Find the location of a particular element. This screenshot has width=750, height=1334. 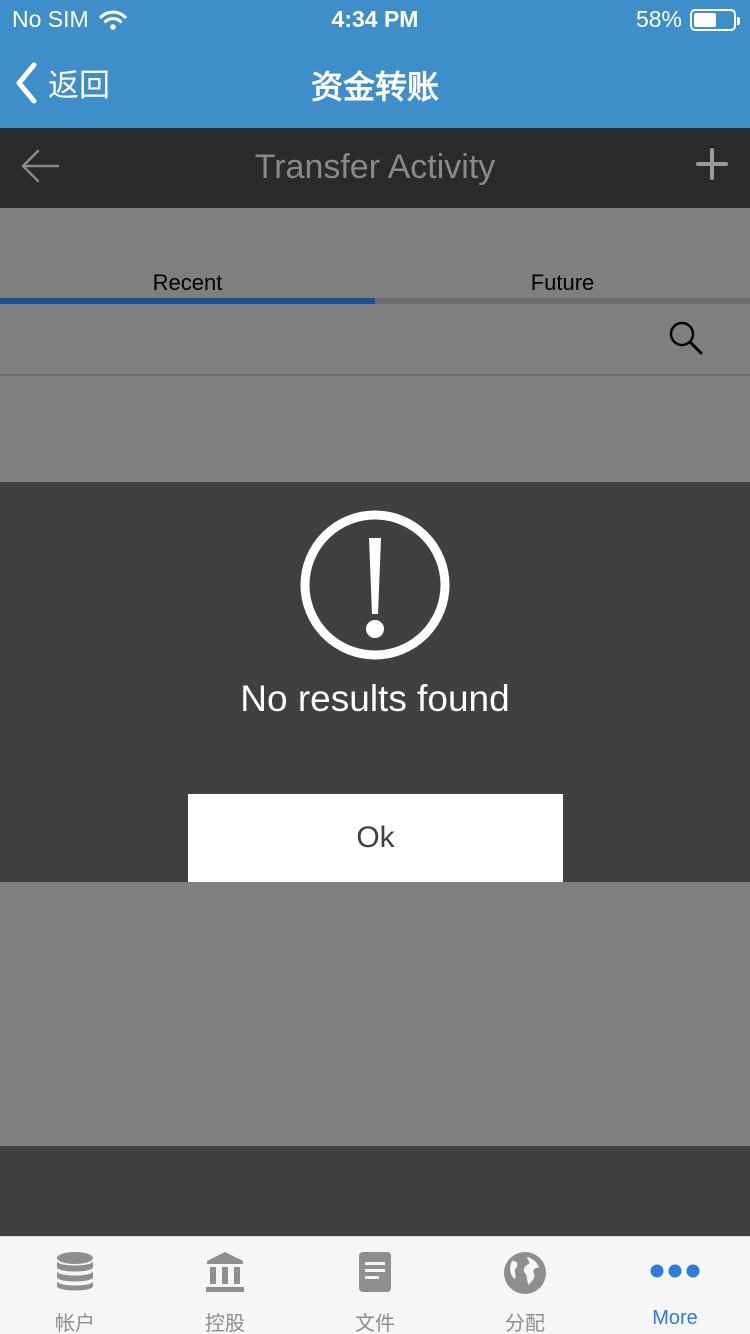

globe-icon is located at coordinates (525, 1273).